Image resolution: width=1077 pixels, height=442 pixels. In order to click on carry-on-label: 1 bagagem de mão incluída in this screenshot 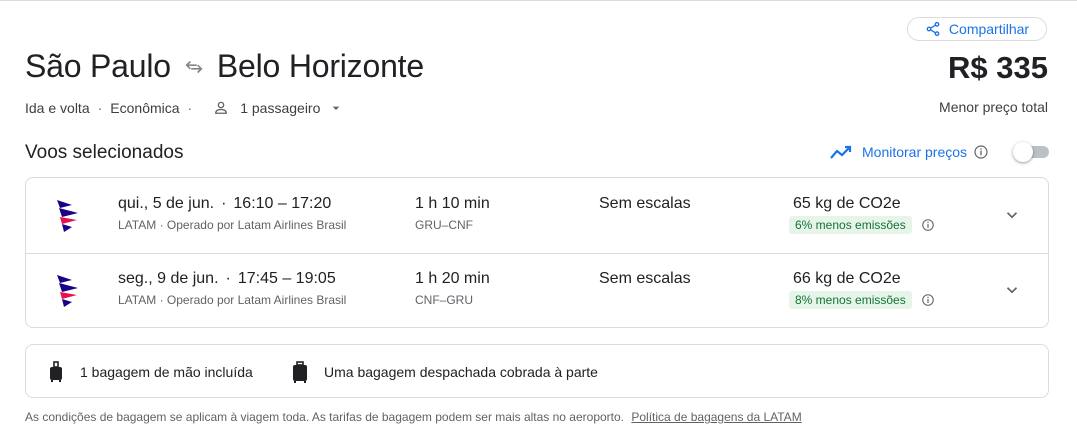, I will do `click(166, 372)`.